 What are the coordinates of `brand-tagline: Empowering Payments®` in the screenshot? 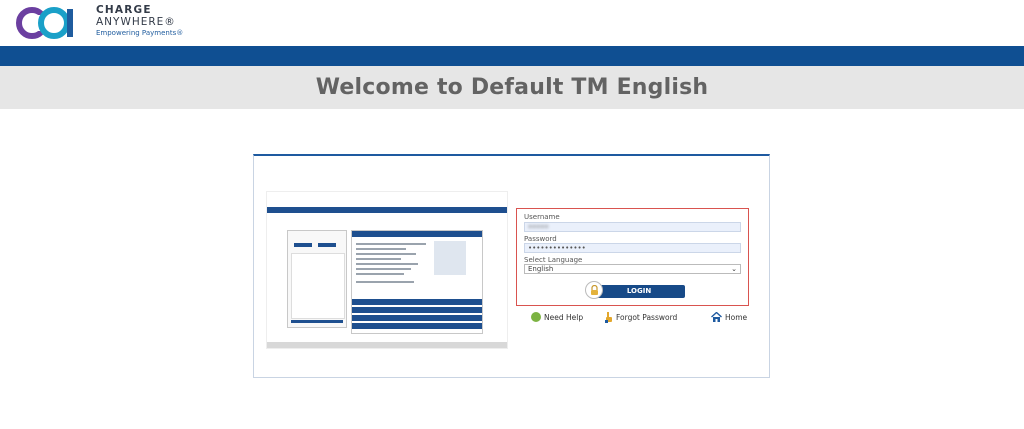 It's located at (140, 33).